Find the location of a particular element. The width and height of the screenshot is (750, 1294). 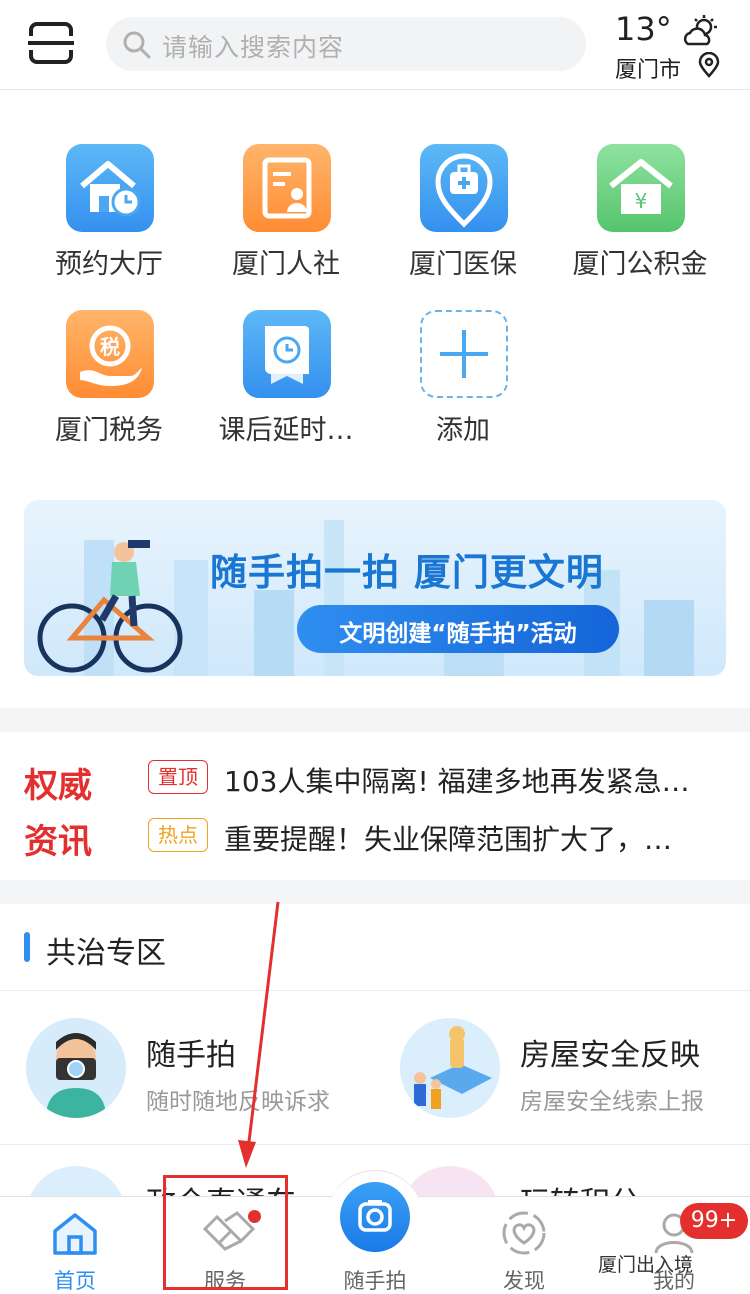

hot-badge: 热点 is located at coordinates (178, 835).